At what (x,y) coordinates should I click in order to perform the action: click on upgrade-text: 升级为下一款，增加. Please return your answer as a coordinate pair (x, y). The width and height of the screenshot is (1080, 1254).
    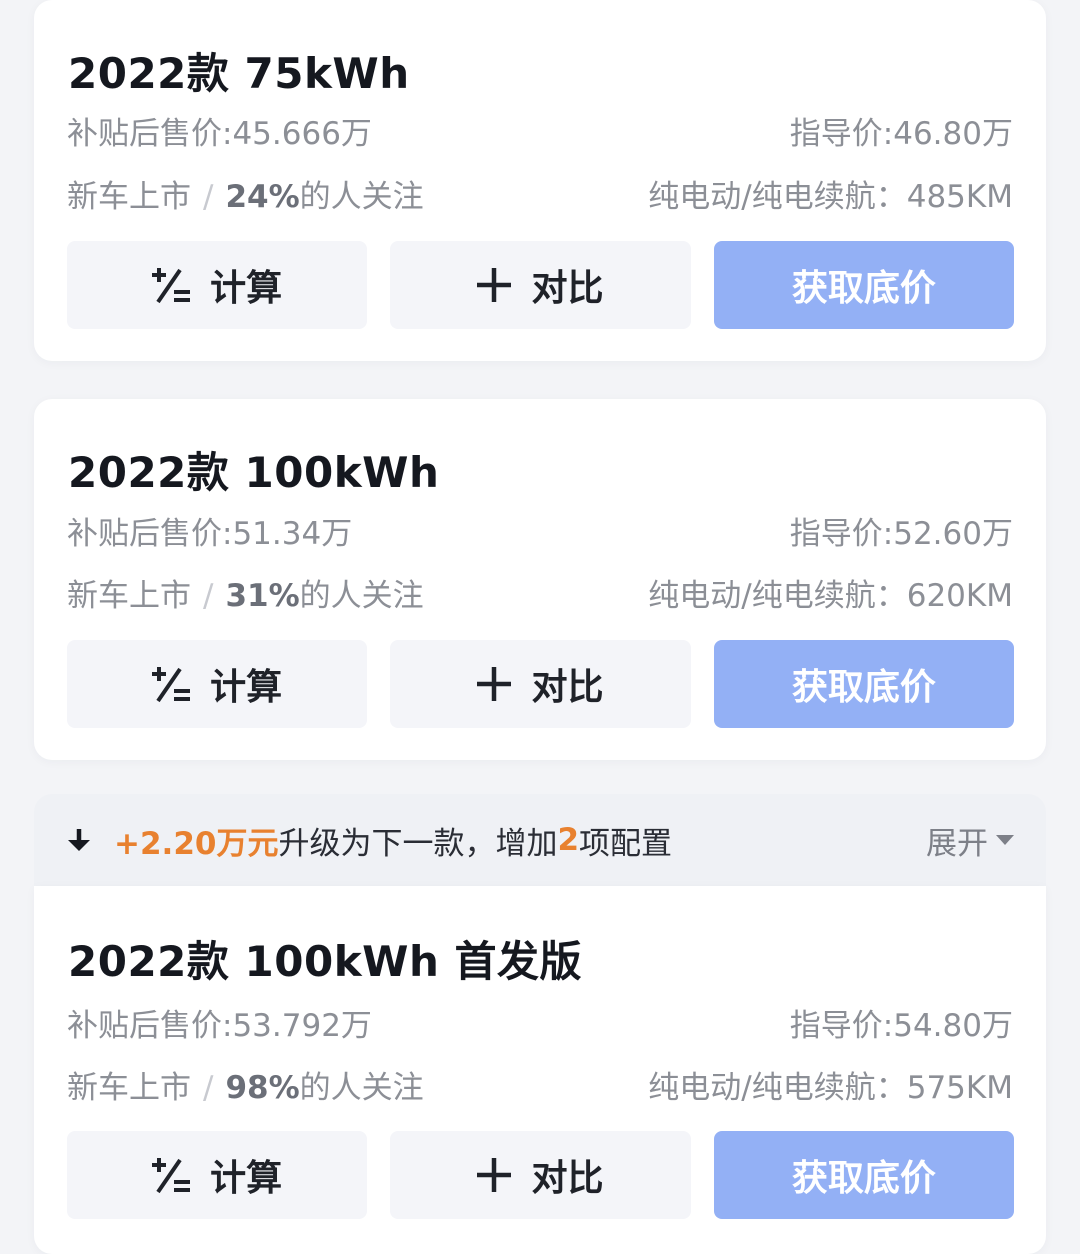
    Looking at the image, I should click on (418, 843).